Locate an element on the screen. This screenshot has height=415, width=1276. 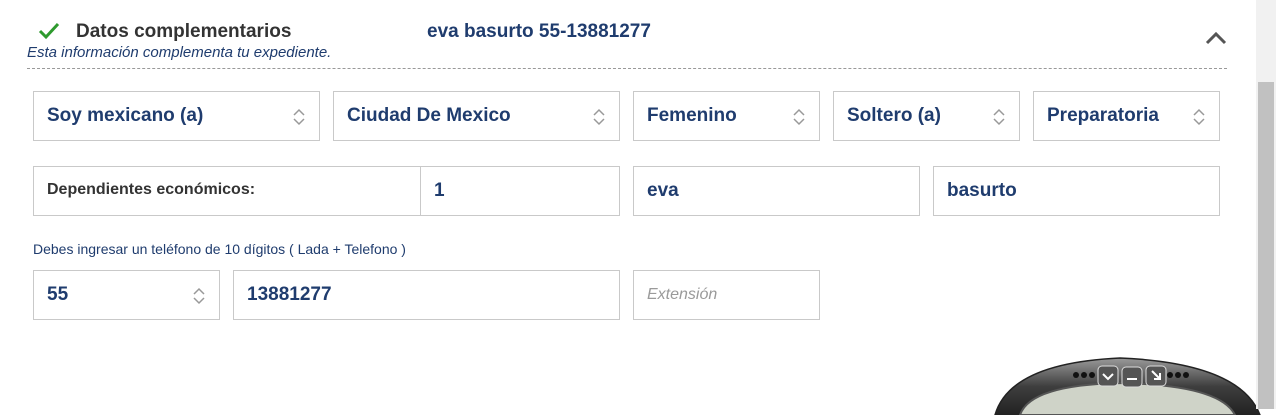
check-icon is located at coordinates (49, 31).